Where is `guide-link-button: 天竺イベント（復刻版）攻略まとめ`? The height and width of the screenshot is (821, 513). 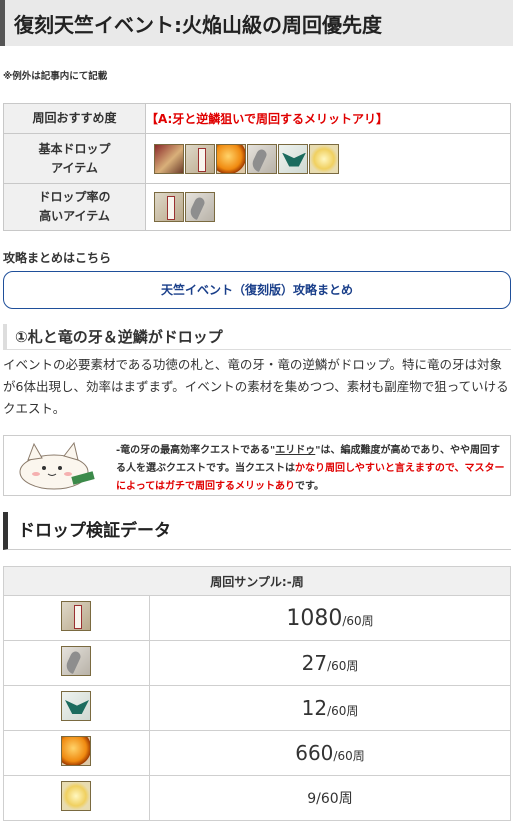
guide-link-button: 天竺イベント（復刻版）攻略まとめ is located at coordinates (257, 290).